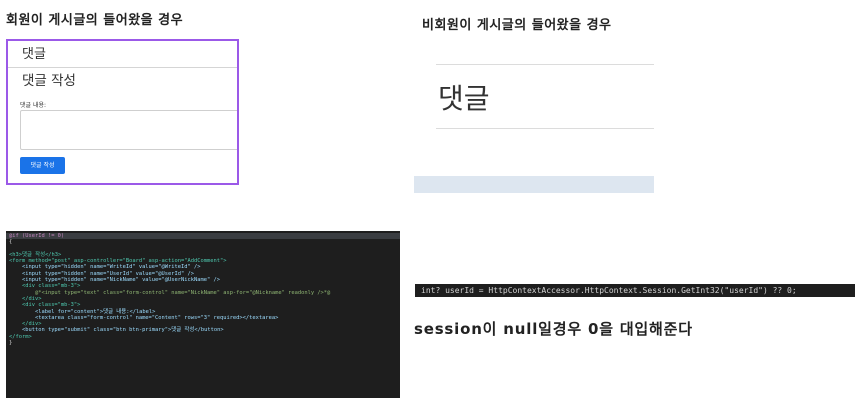  What do you see at coordinates (464, 98) in the screenshot?
I see `guest-comments-title: 댓글` at bounding box center [464, 98].